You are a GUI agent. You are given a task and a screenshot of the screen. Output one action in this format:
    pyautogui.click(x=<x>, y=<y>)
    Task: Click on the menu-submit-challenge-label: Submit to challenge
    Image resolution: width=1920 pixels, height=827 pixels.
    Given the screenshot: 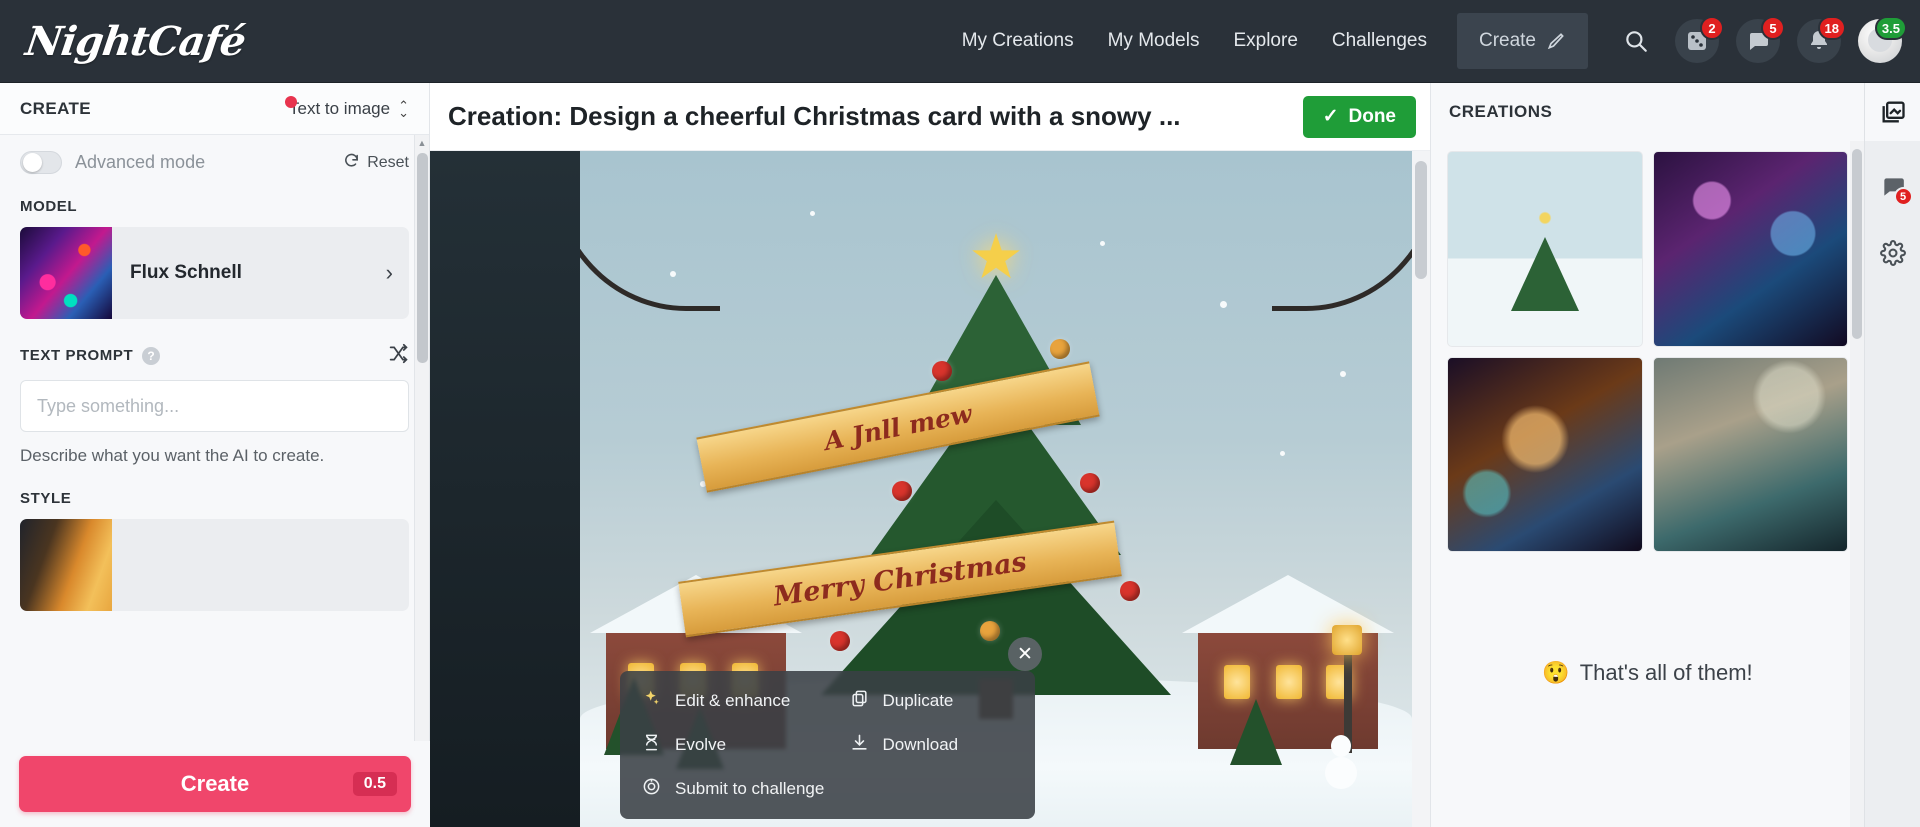 What is the action you would take?
    pyautogui.click(x=750, y=788)
    